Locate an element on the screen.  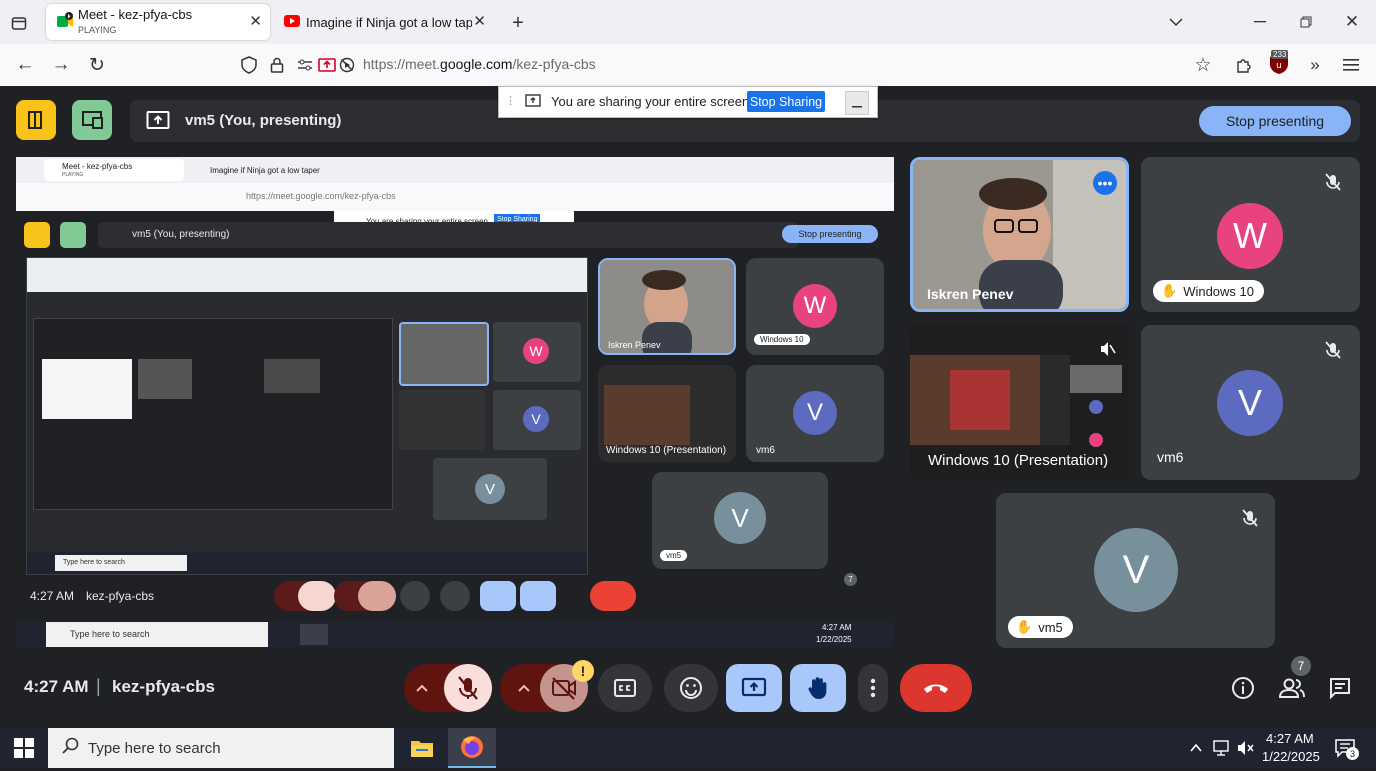
extensions-puzzle-icon is located at coordinates (1243, 65).